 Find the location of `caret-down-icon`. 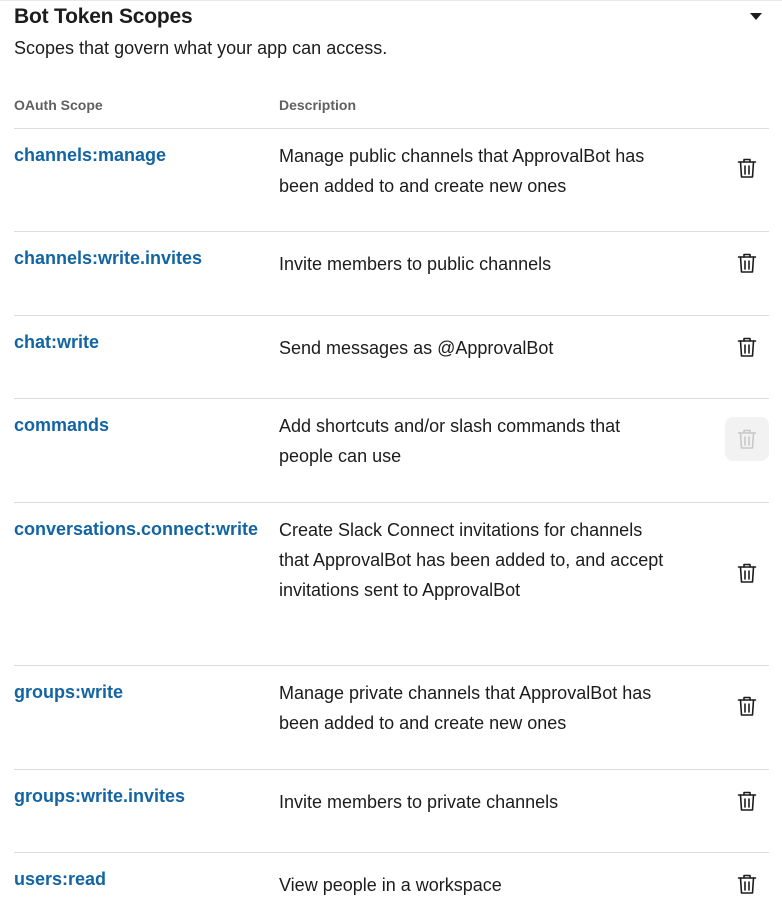

caret-down-icon is located at coordinates (756, 16).